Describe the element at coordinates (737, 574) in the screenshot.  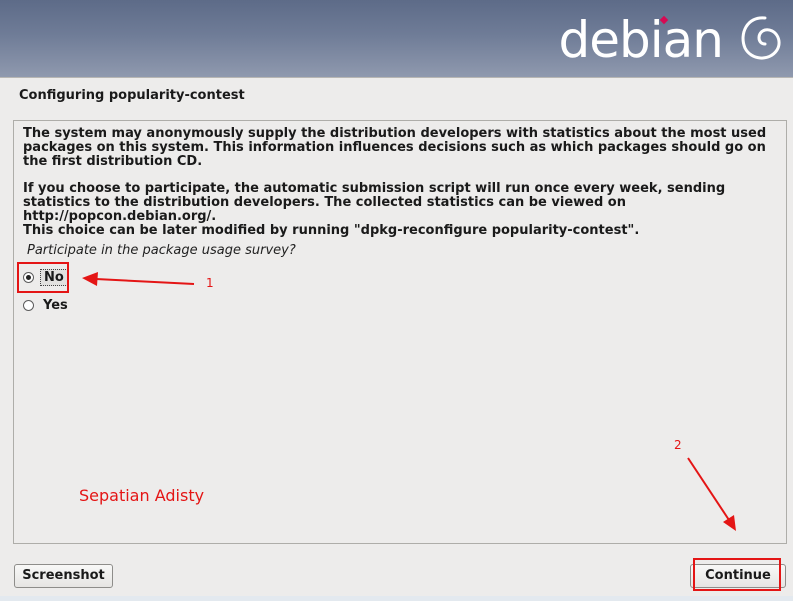
I see `annotation-box-continue` at that location.